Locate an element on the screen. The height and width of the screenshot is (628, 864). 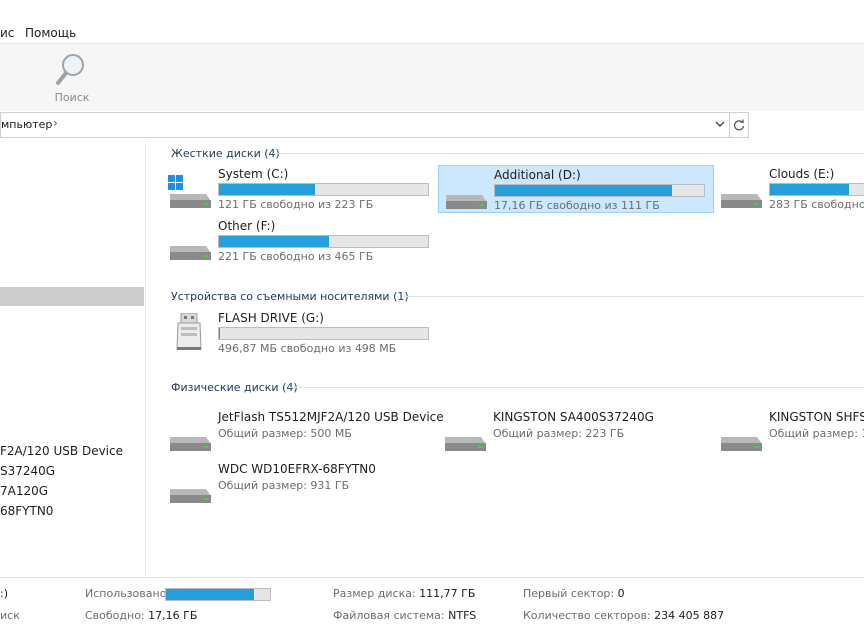
status-file-system: Файловая система: NTFS is located at coordinates (404, 615).